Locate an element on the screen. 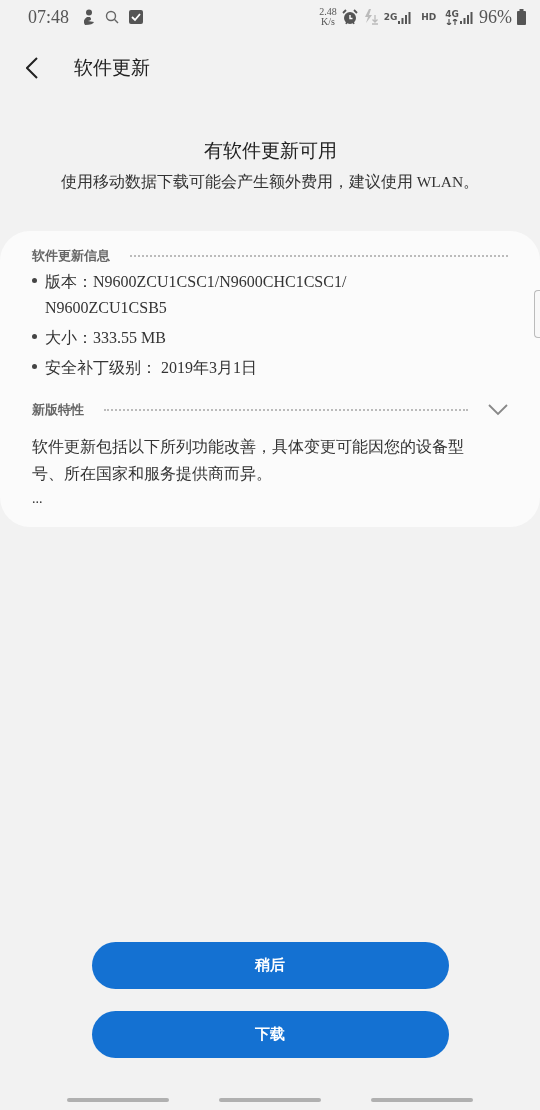 The height and width of the screenshot is (1110, 540). checkbox-icon is located at coordinates (136, 17).